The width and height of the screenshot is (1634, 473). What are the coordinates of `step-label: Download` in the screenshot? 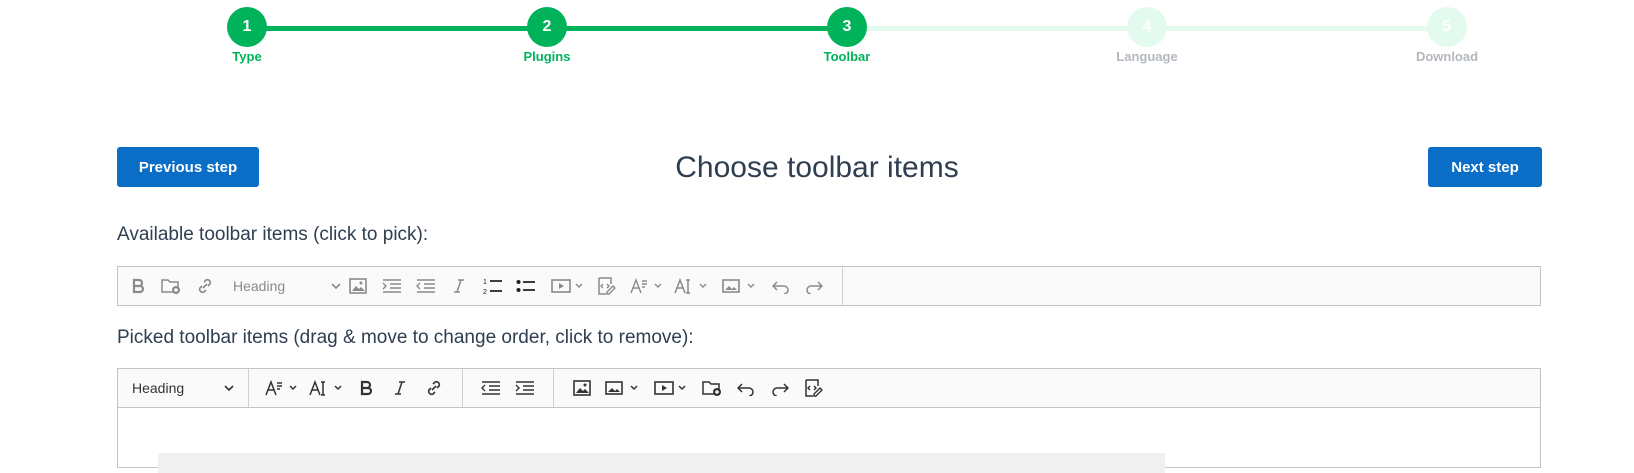 It's located at (1447, 56).